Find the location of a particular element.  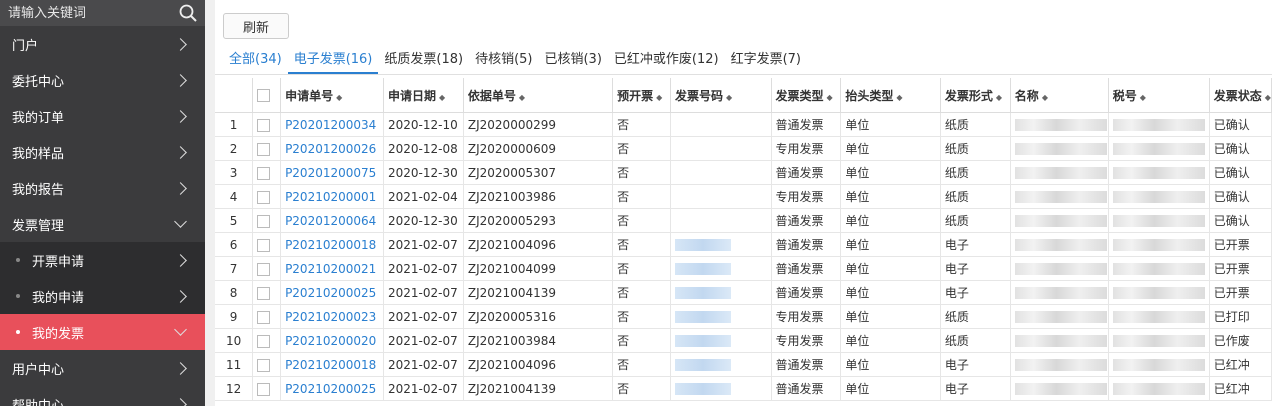

cell-pre: 否 is located at coordinates (642, 196).